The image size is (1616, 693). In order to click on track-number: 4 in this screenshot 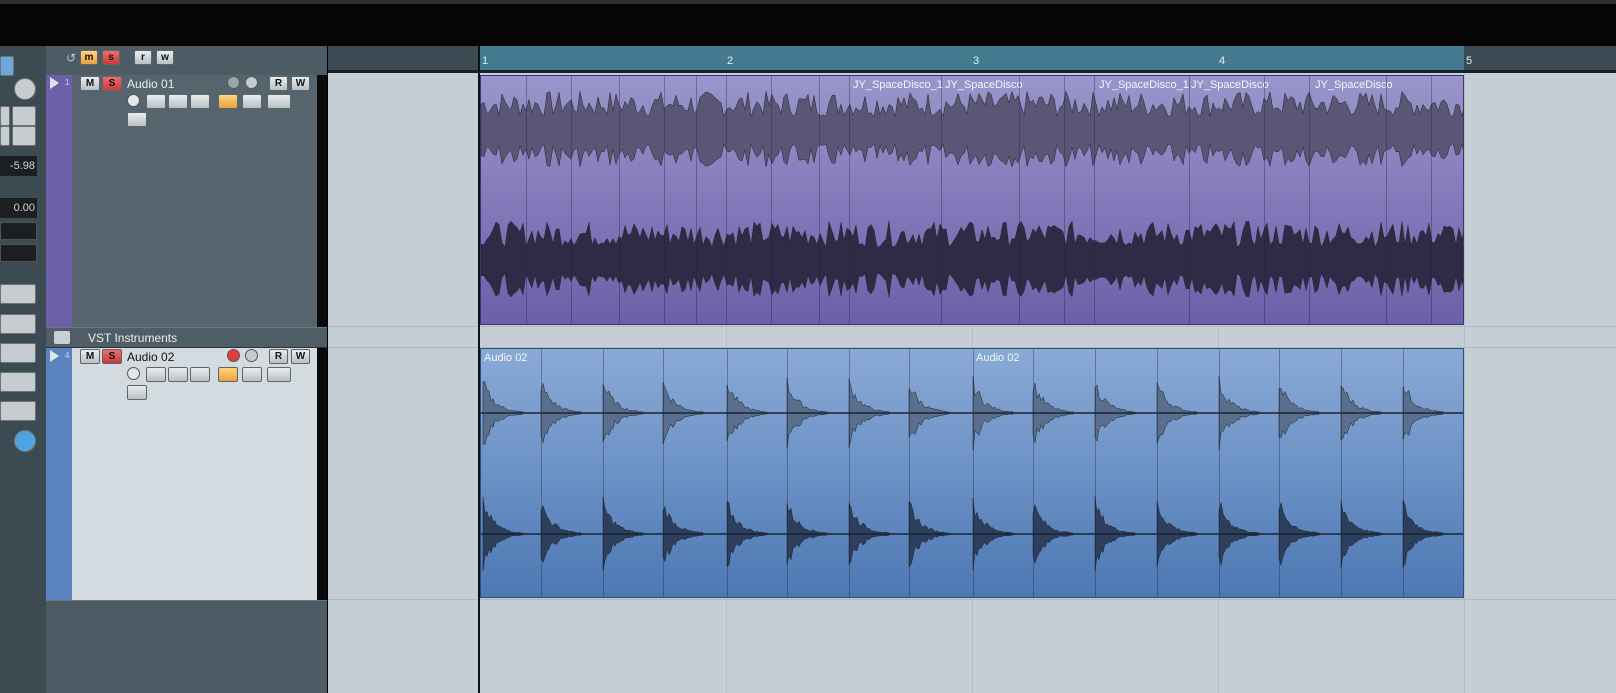, I will do `click(67, 355)`.